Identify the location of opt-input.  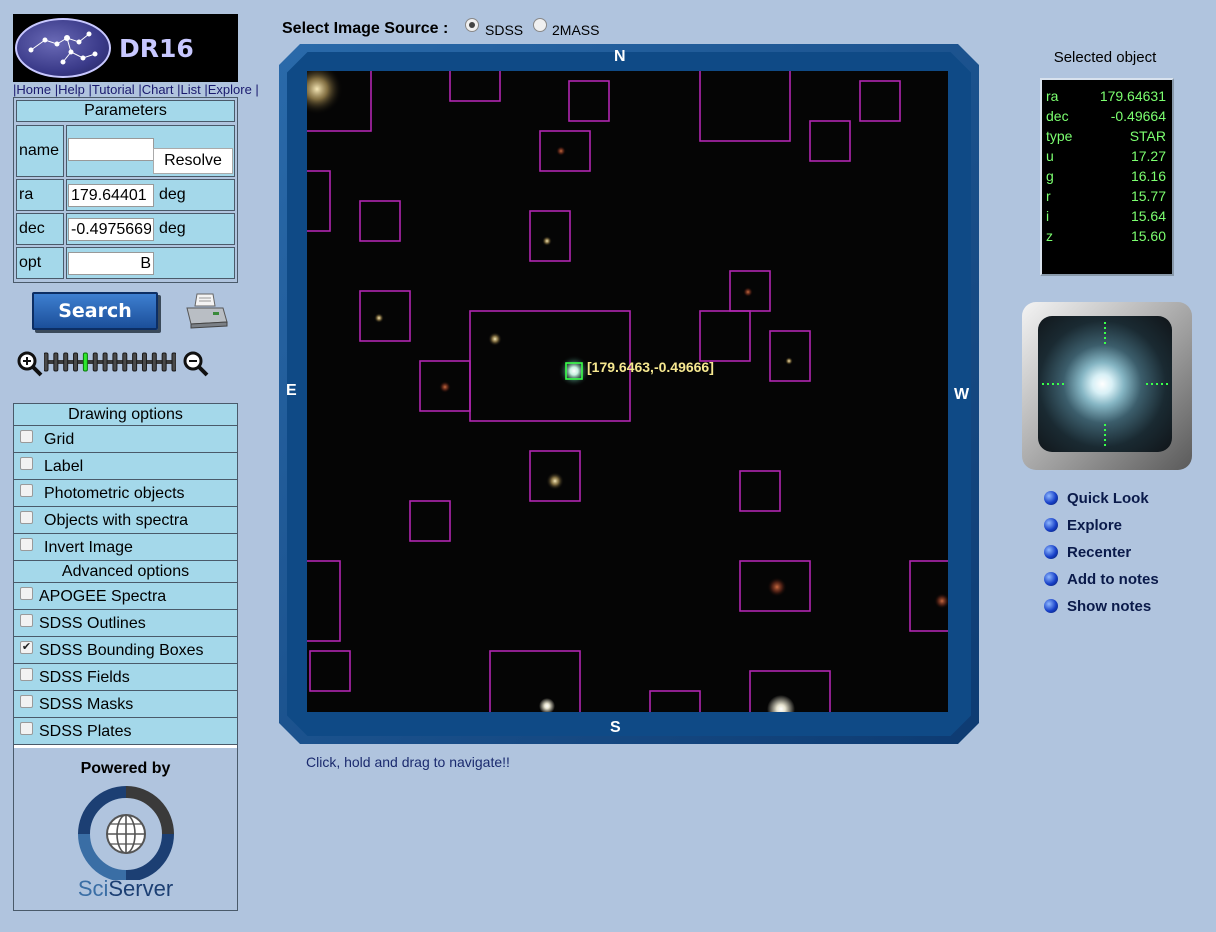
(111, 263).